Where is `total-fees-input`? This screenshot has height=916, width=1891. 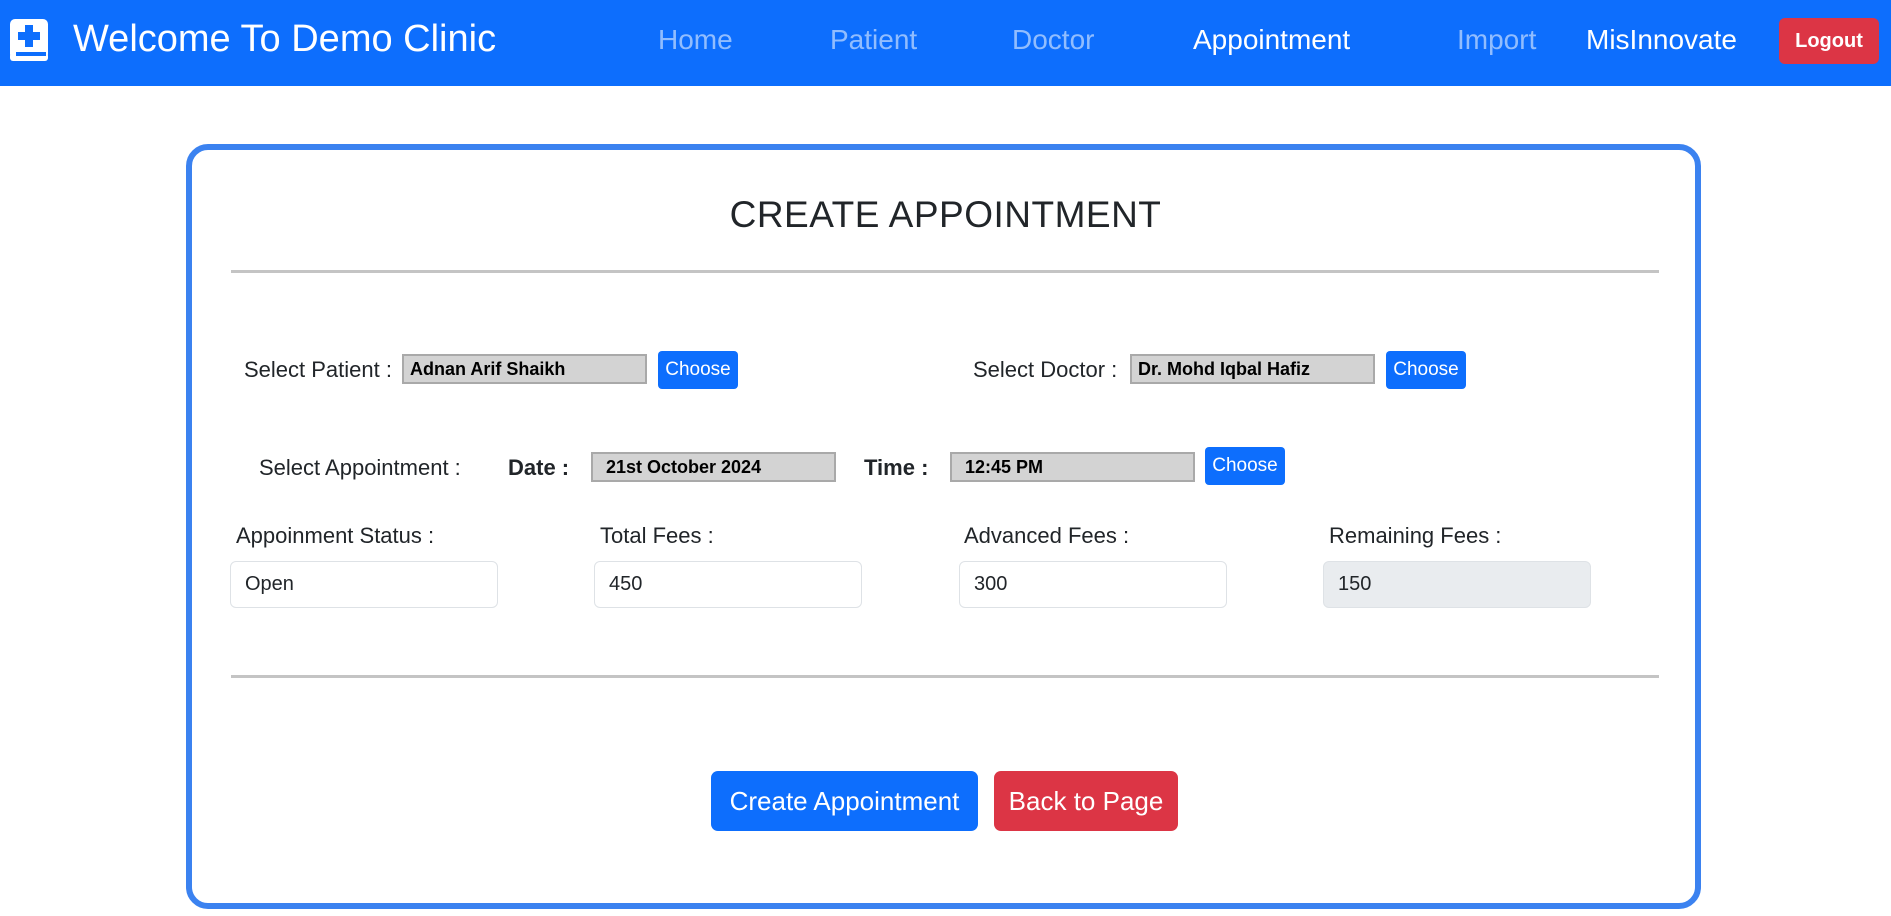
total-fees-input is located at coordinates (728, 584).